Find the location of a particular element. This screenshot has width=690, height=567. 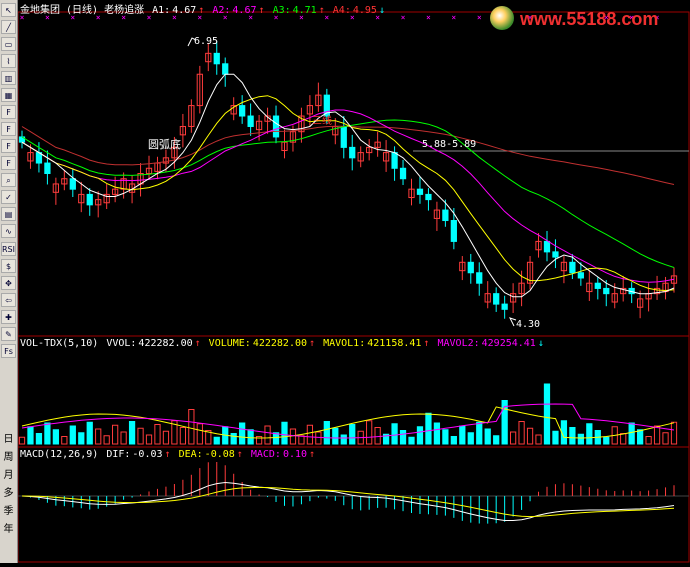

move-icon: ✥ is located at coordinates (8, 283).